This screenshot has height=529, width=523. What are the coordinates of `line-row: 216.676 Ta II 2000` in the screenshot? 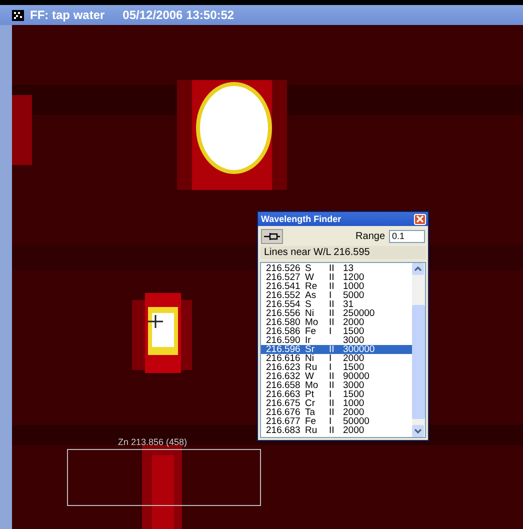 It's located at (336, 412).